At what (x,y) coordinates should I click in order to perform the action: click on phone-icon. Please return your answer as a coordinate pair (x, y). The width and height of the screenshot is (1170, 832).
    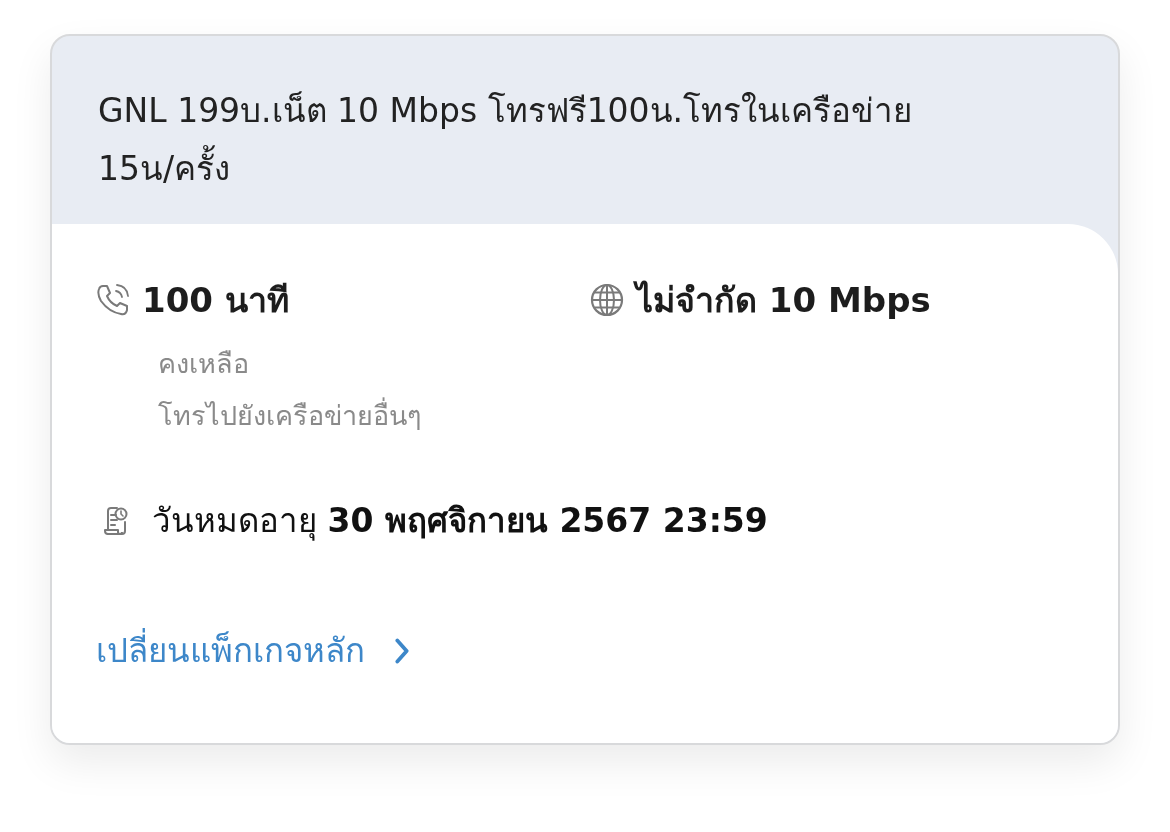
    Looking at the image, I should click on (113, 300).